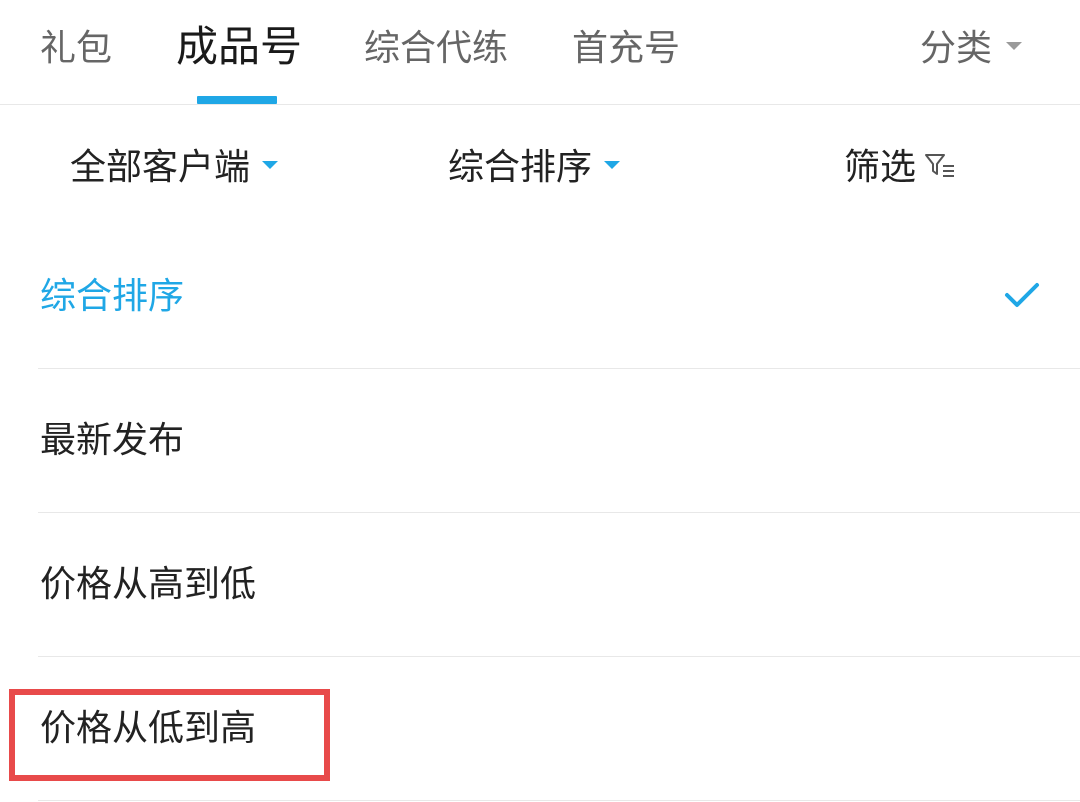 This screenshot has height=802, width=1080. Describe the element at coordinates (940, 165) in the screenshot. I see `funnel-filter-icon` at that location.